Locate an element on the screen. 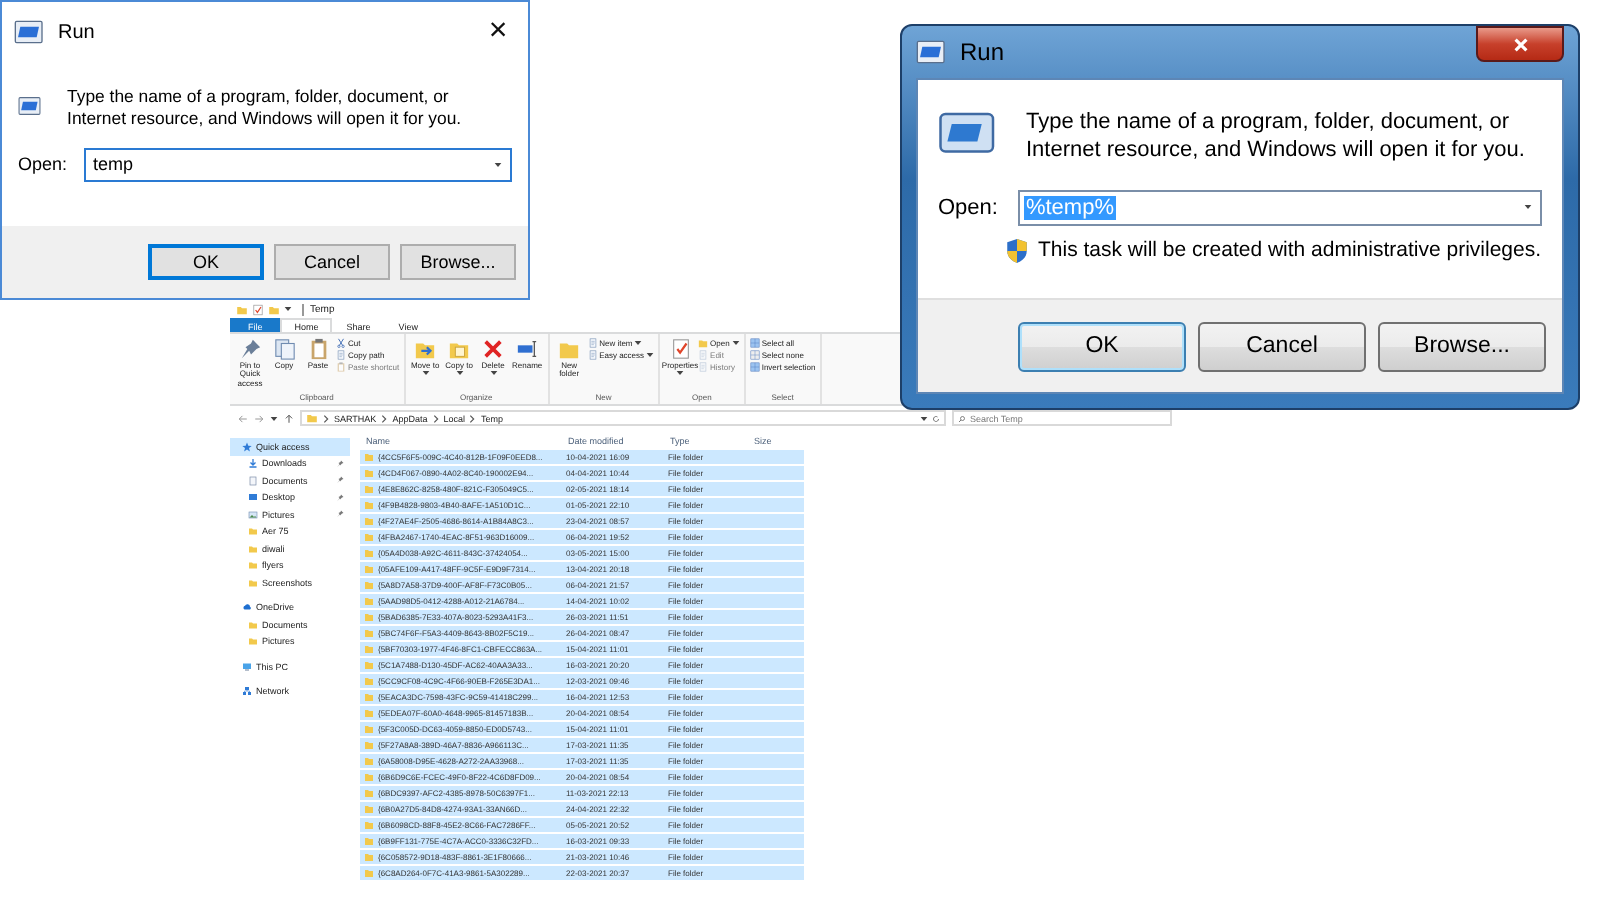 The image size is (1600, 900). back-icon is located at coordinates (243, 418).